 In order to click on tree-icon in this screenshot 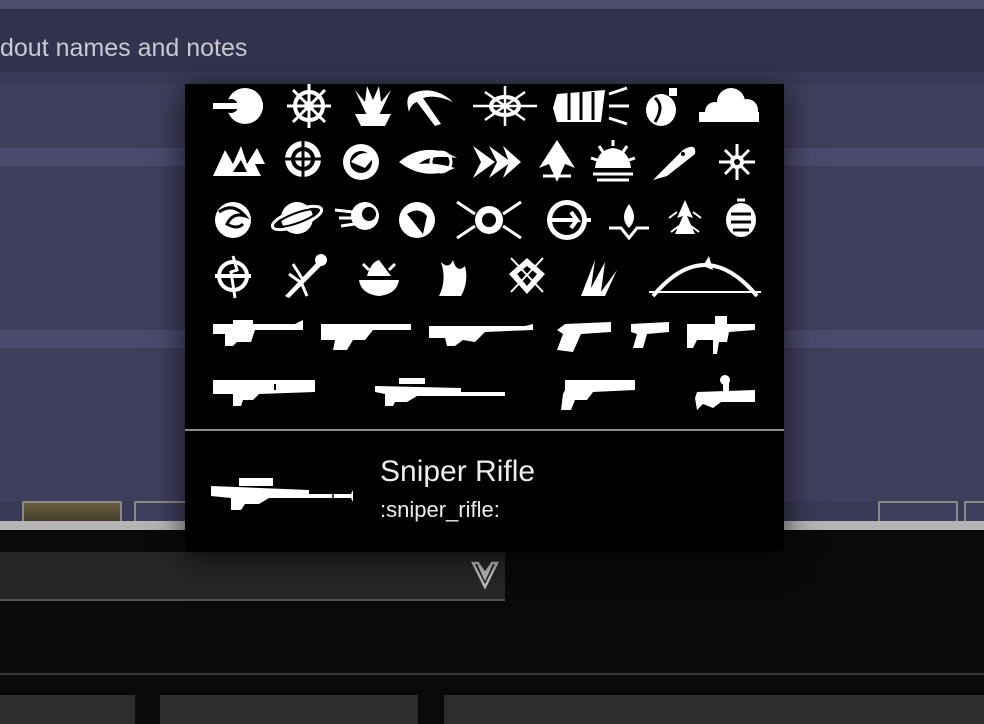, I will do `click(685, 217)`.